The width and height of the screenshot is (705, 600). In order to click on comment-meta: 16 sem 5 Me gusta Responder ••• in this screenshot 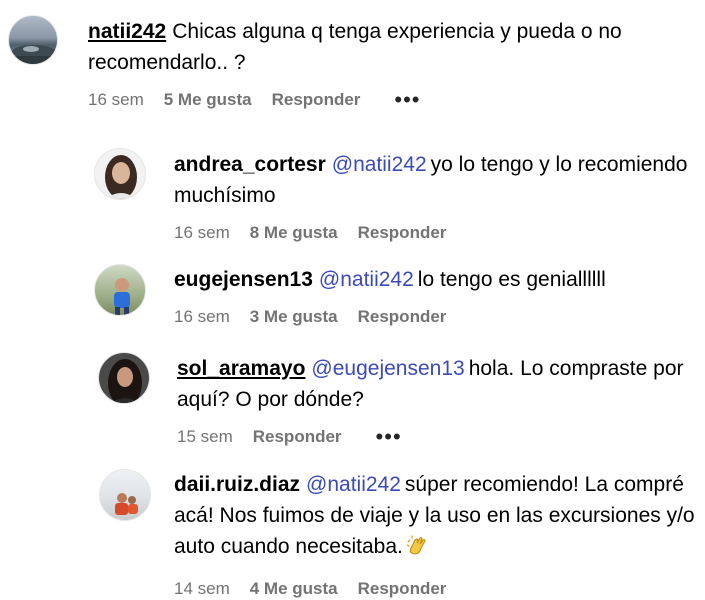, I will do `click(393, 100)`.